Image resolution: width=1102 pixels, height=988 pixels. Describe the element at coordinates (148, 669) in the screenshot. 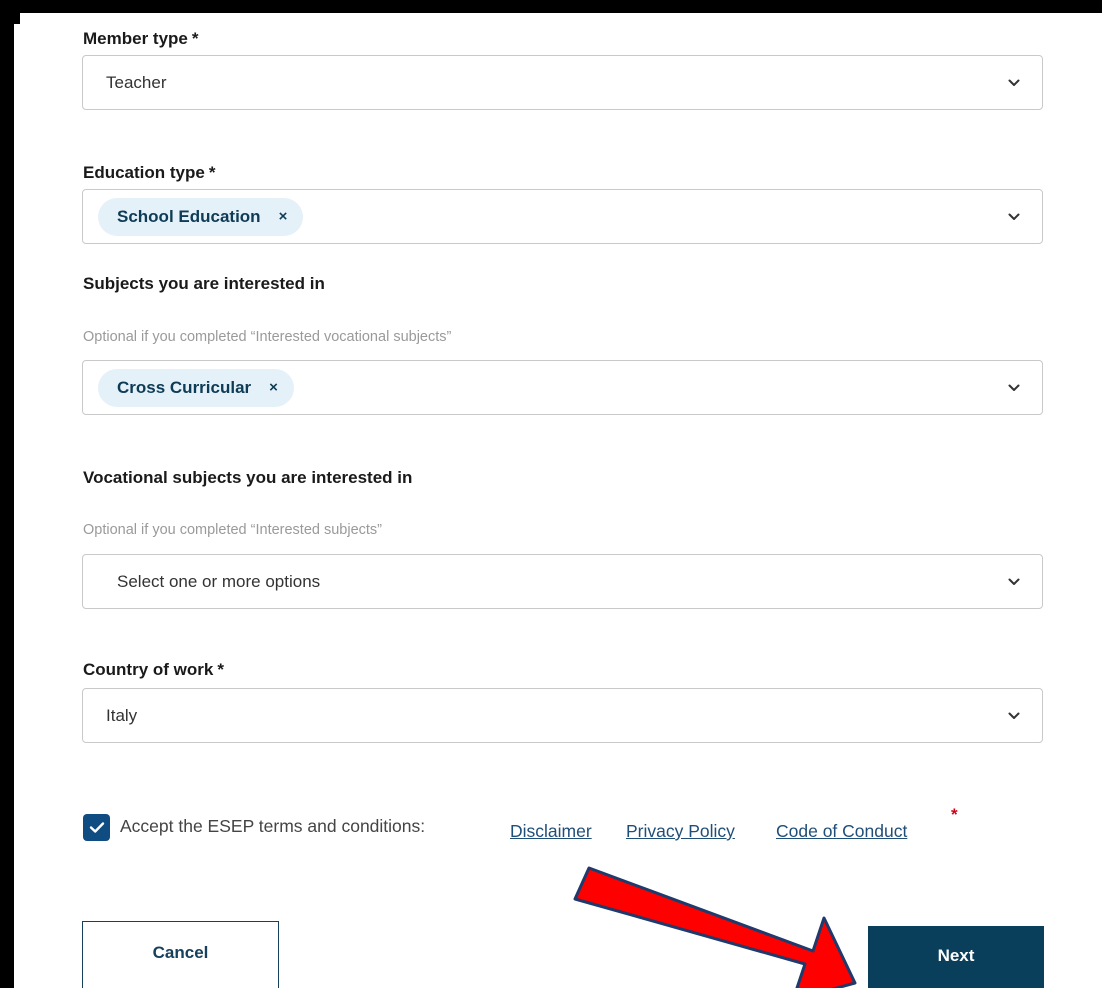

I see `country-label-text: Country of work` at that location.